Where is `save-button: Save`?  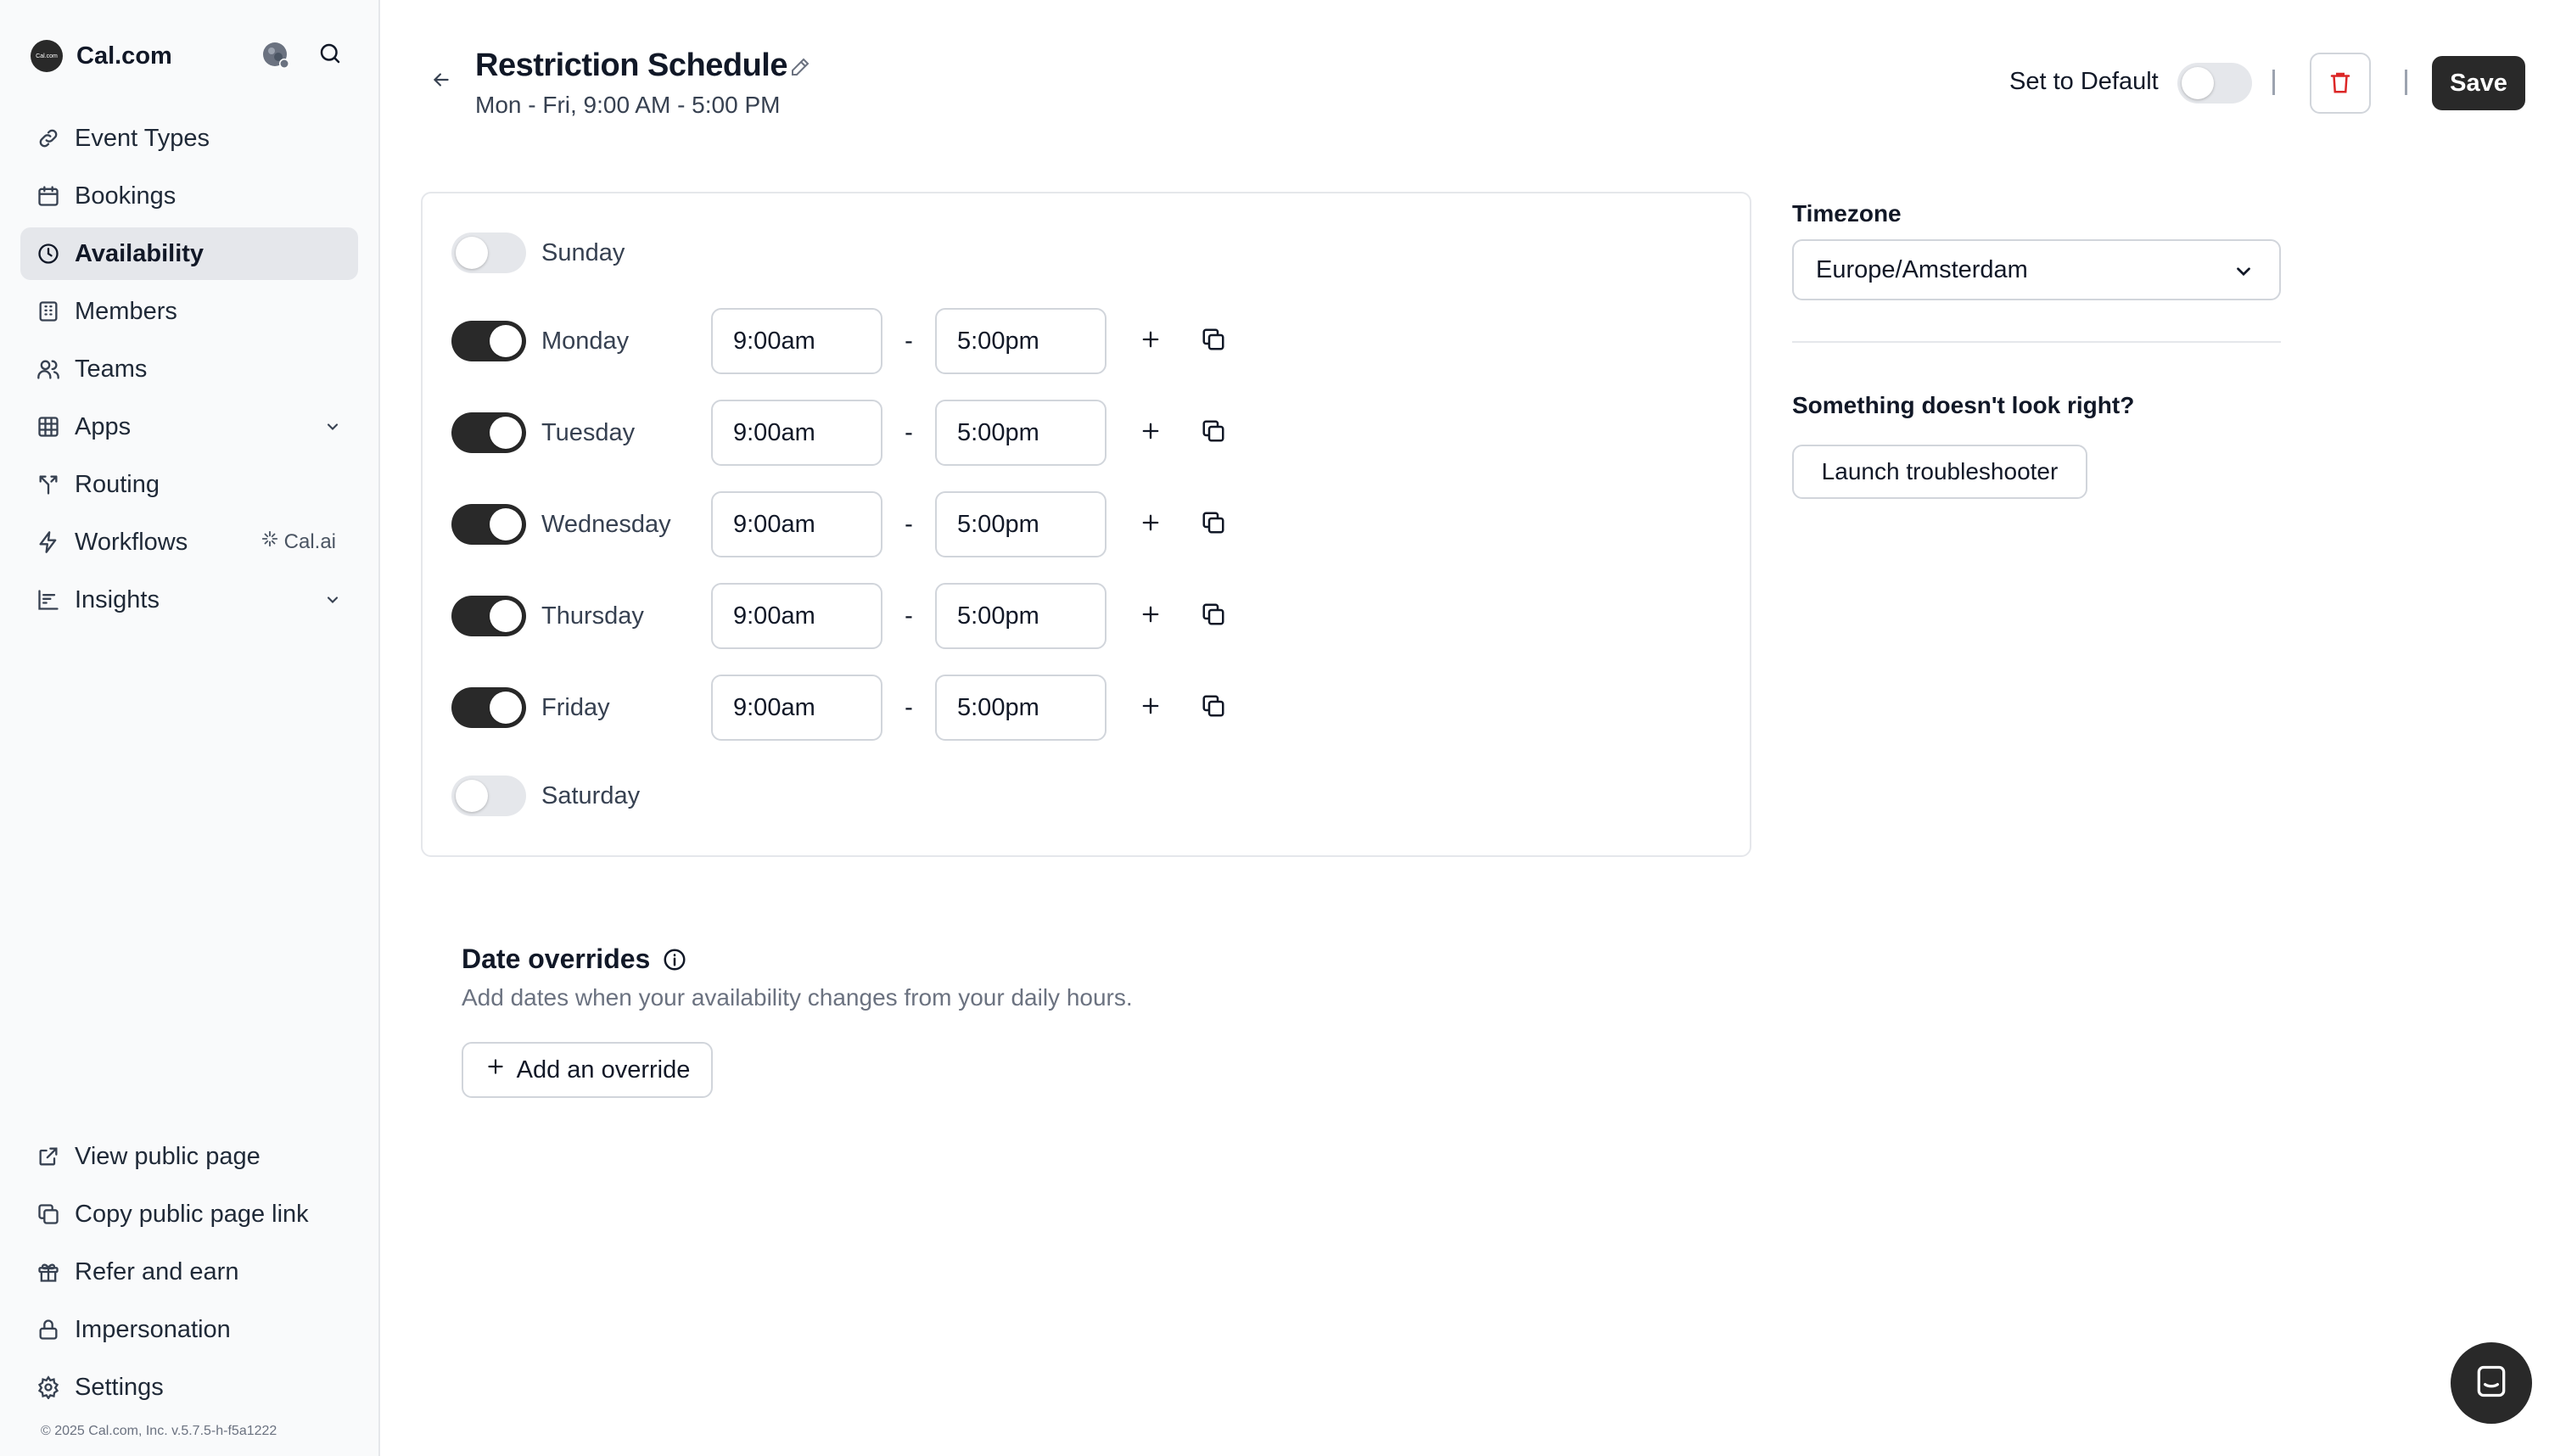 save-button: Save is located at coordinates (2478, 83).